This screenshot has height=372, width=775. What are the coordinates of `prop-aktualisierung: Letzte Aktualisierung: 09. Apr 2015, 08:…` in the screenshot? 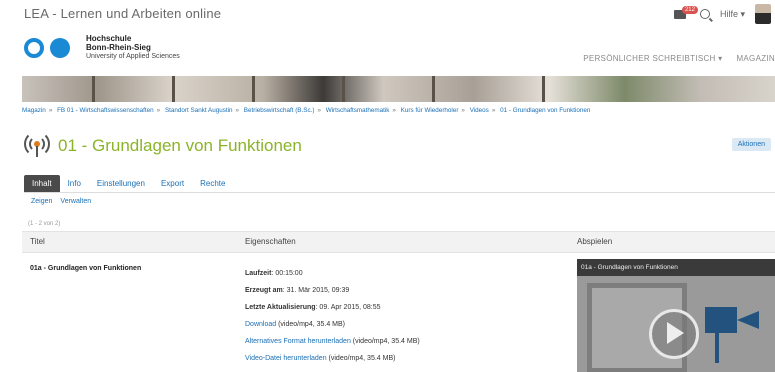 It's located at (332, 307).